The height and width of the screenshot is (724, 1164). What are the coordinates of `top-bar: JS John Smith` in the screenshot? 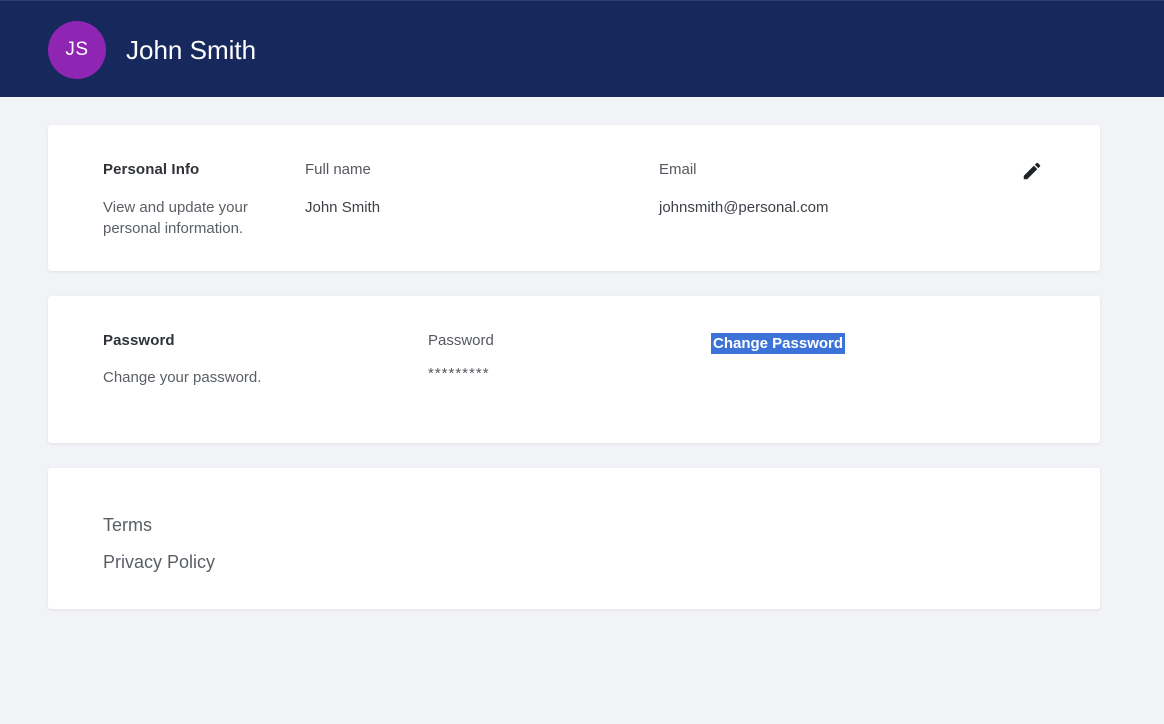 It's located at (582, 48).